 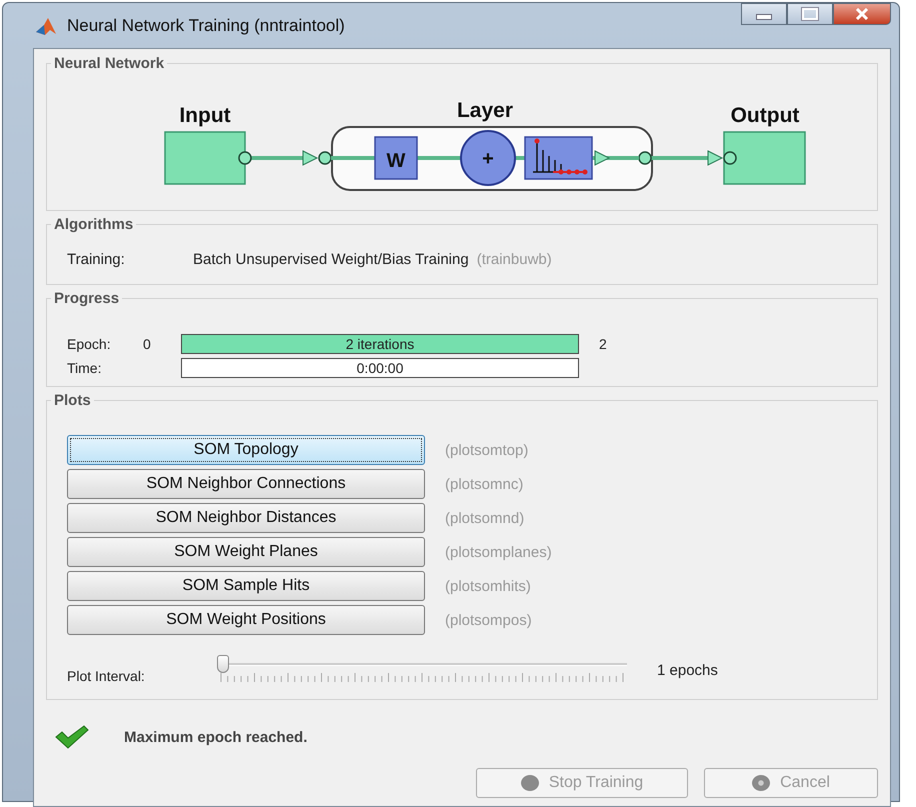 I want to click on function-name: (plotsomnc), so click(x=484, y=484).